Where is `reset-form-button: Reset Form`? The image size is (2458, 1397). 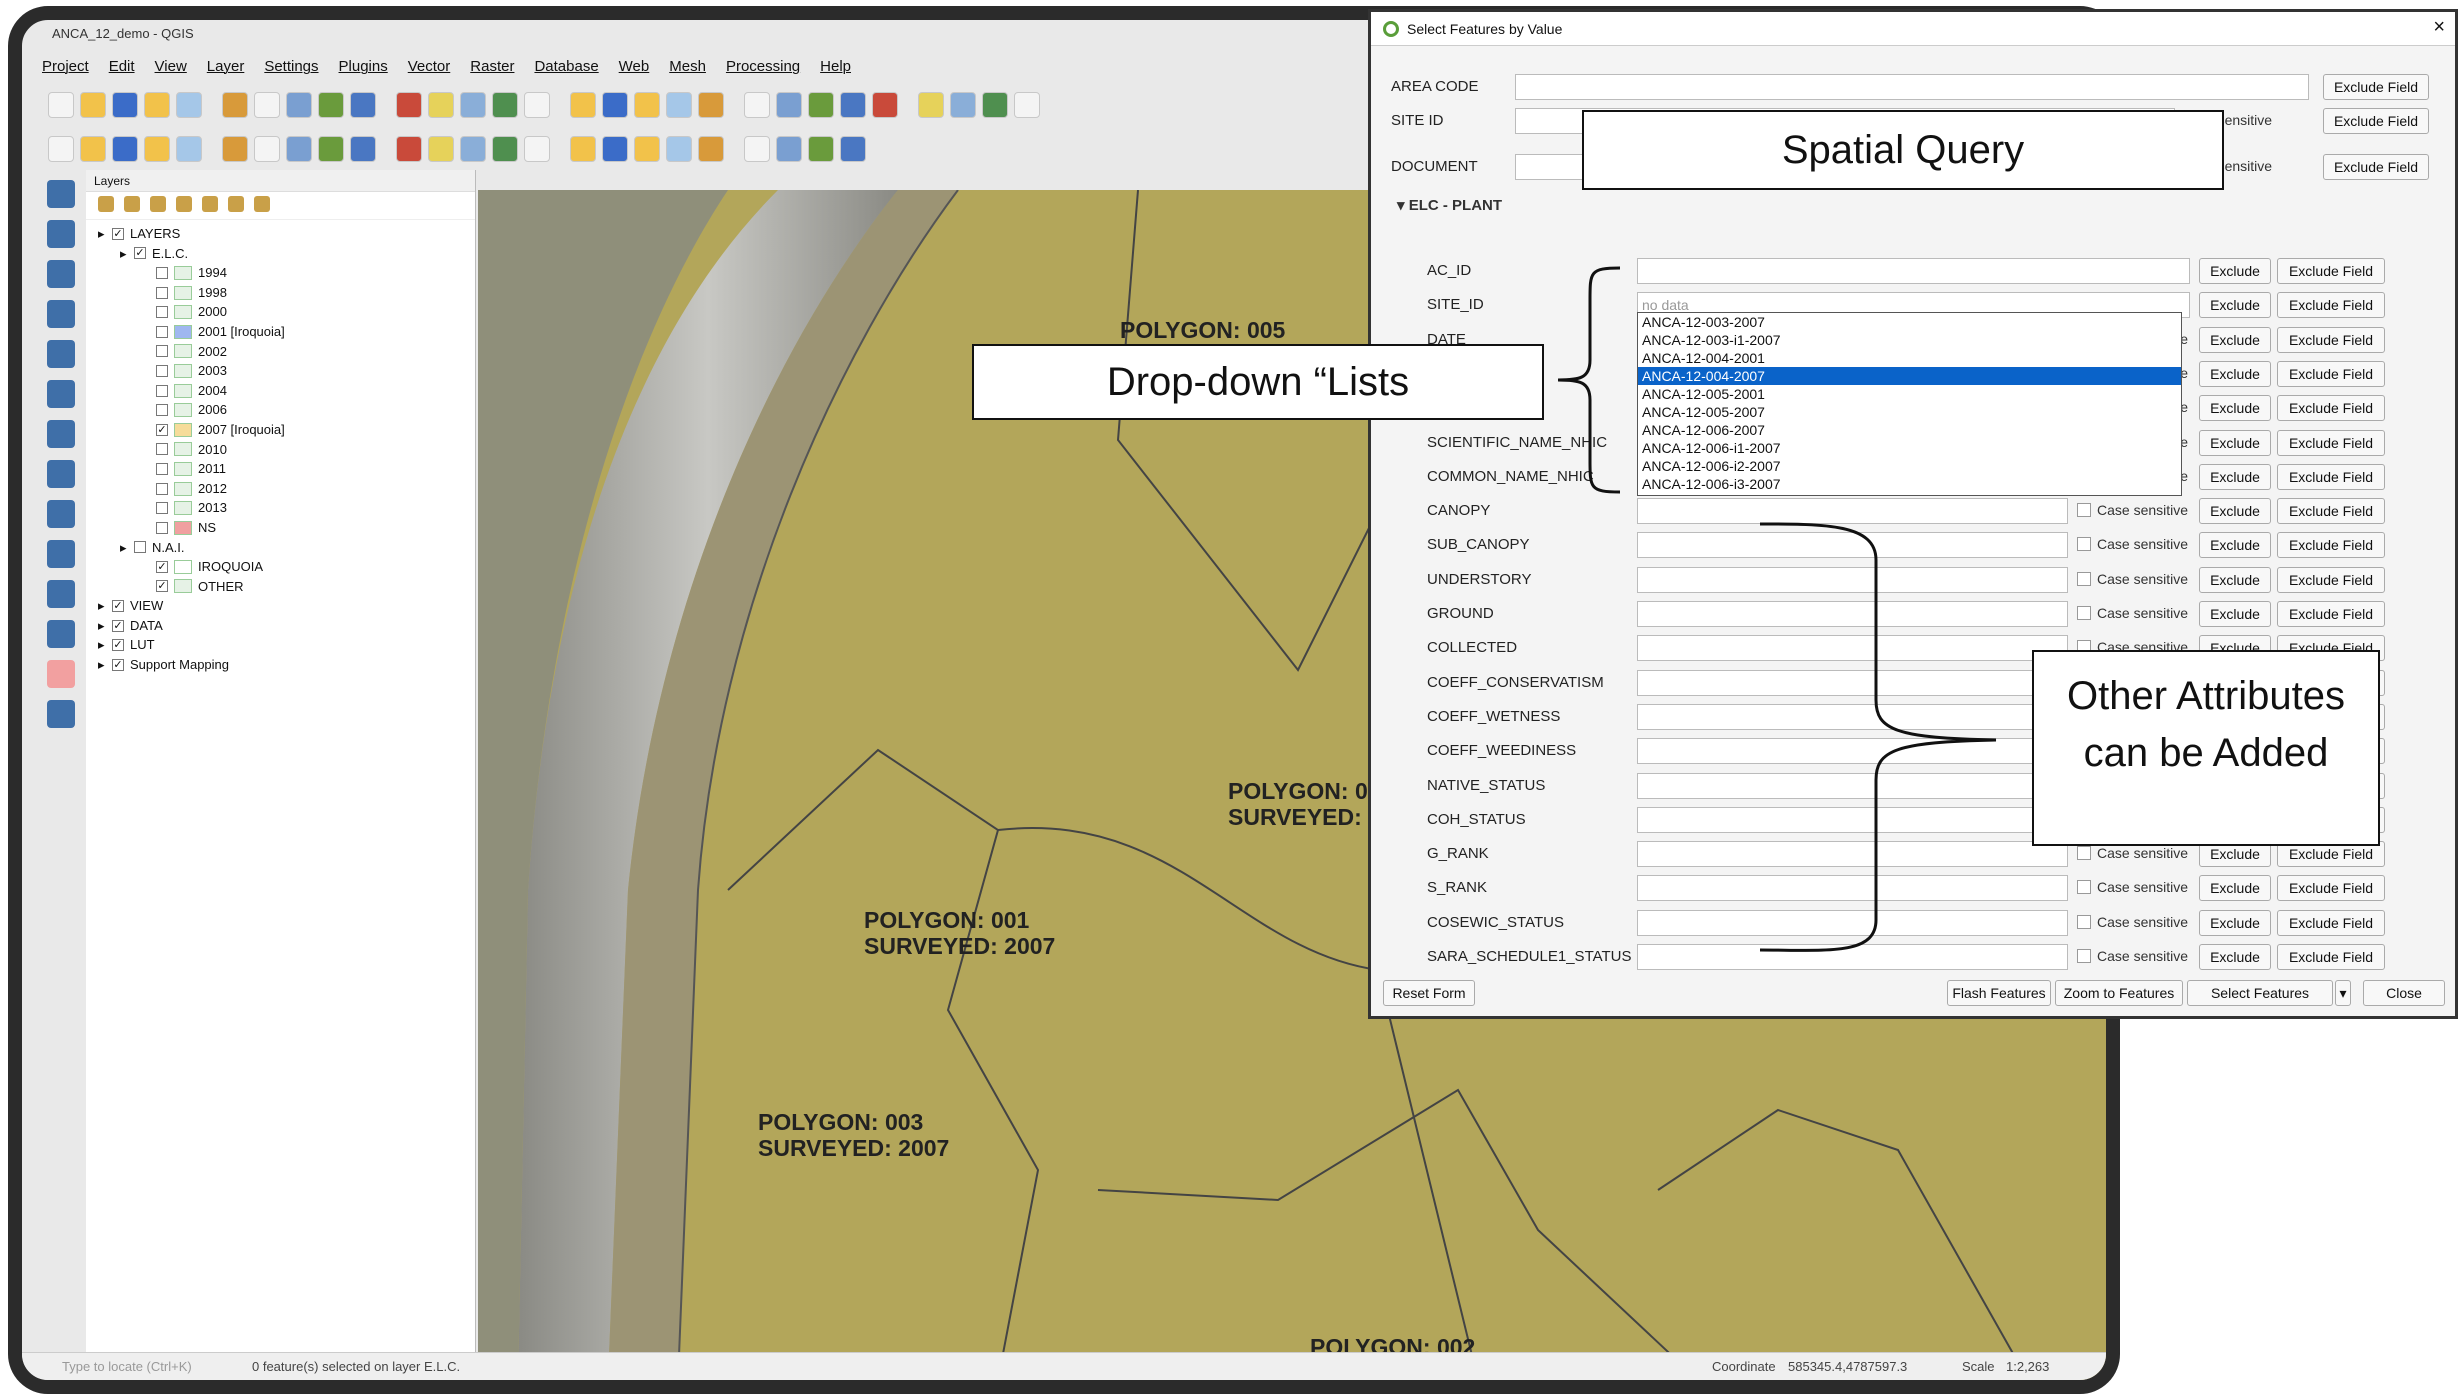
reset-form-button: Reset Form is located at coordinates (1429, 993).